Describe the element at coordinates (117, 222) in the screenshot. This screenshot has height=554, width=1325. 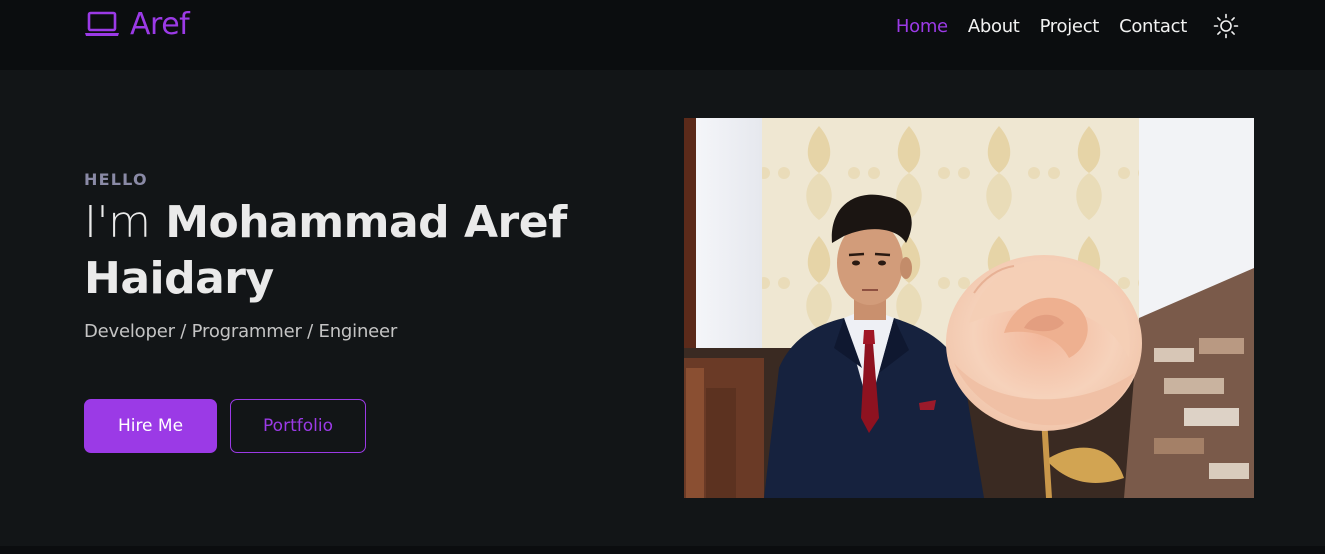
I see `hero-intro: I'm` at that location.